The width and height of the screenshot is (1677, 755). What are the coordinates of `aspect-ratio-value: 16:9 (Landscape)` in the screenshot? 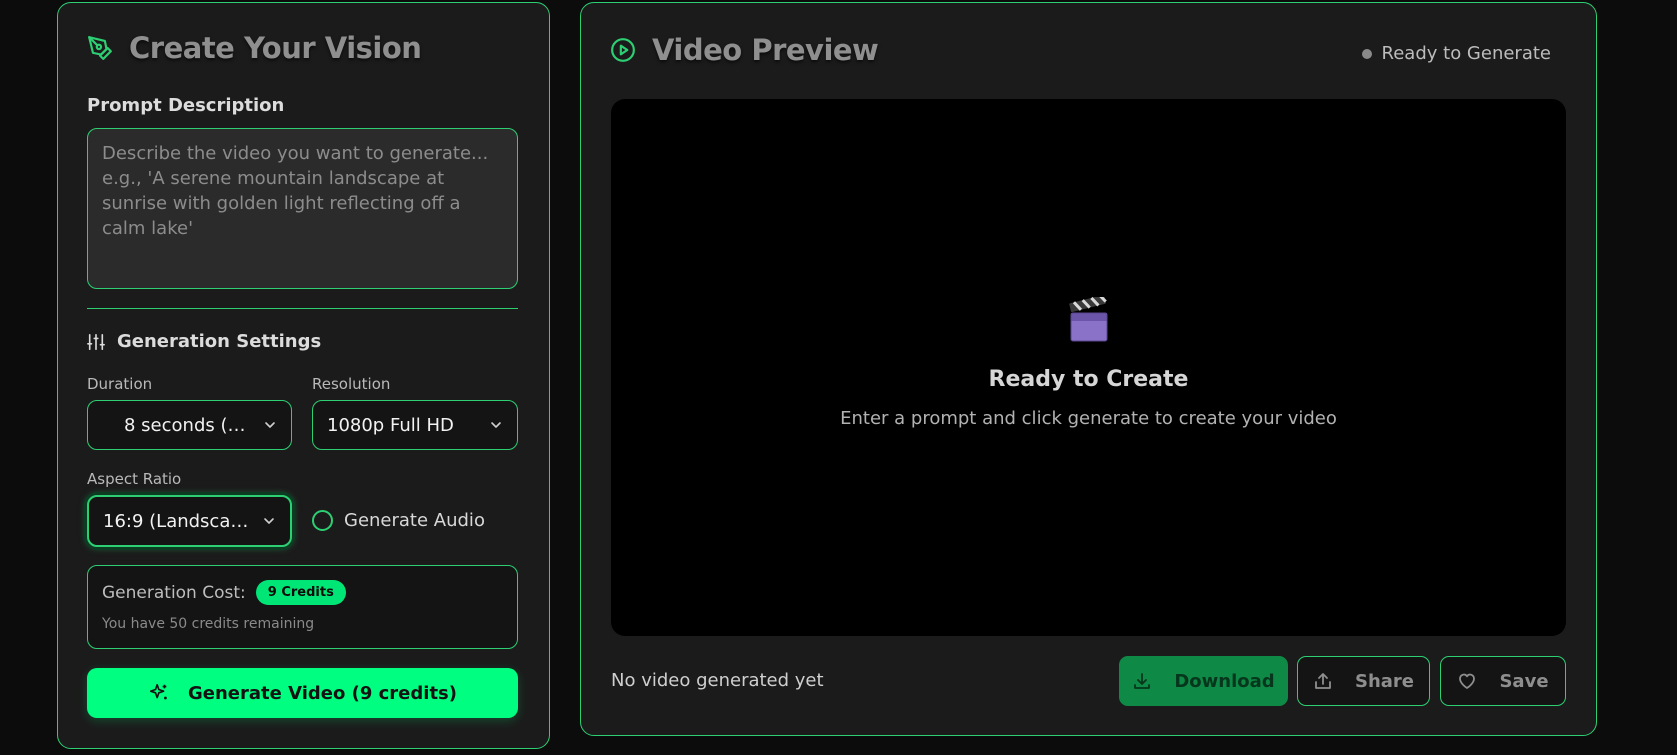 It's located at (177, 521).